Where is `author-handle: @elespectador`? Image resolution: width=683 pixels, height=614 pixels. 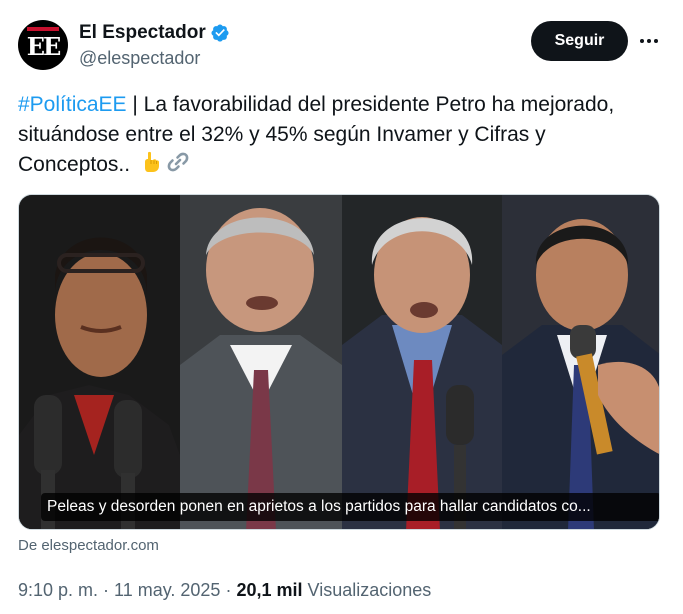 author-handle: @elespectador is located at coordinates (139, 58).